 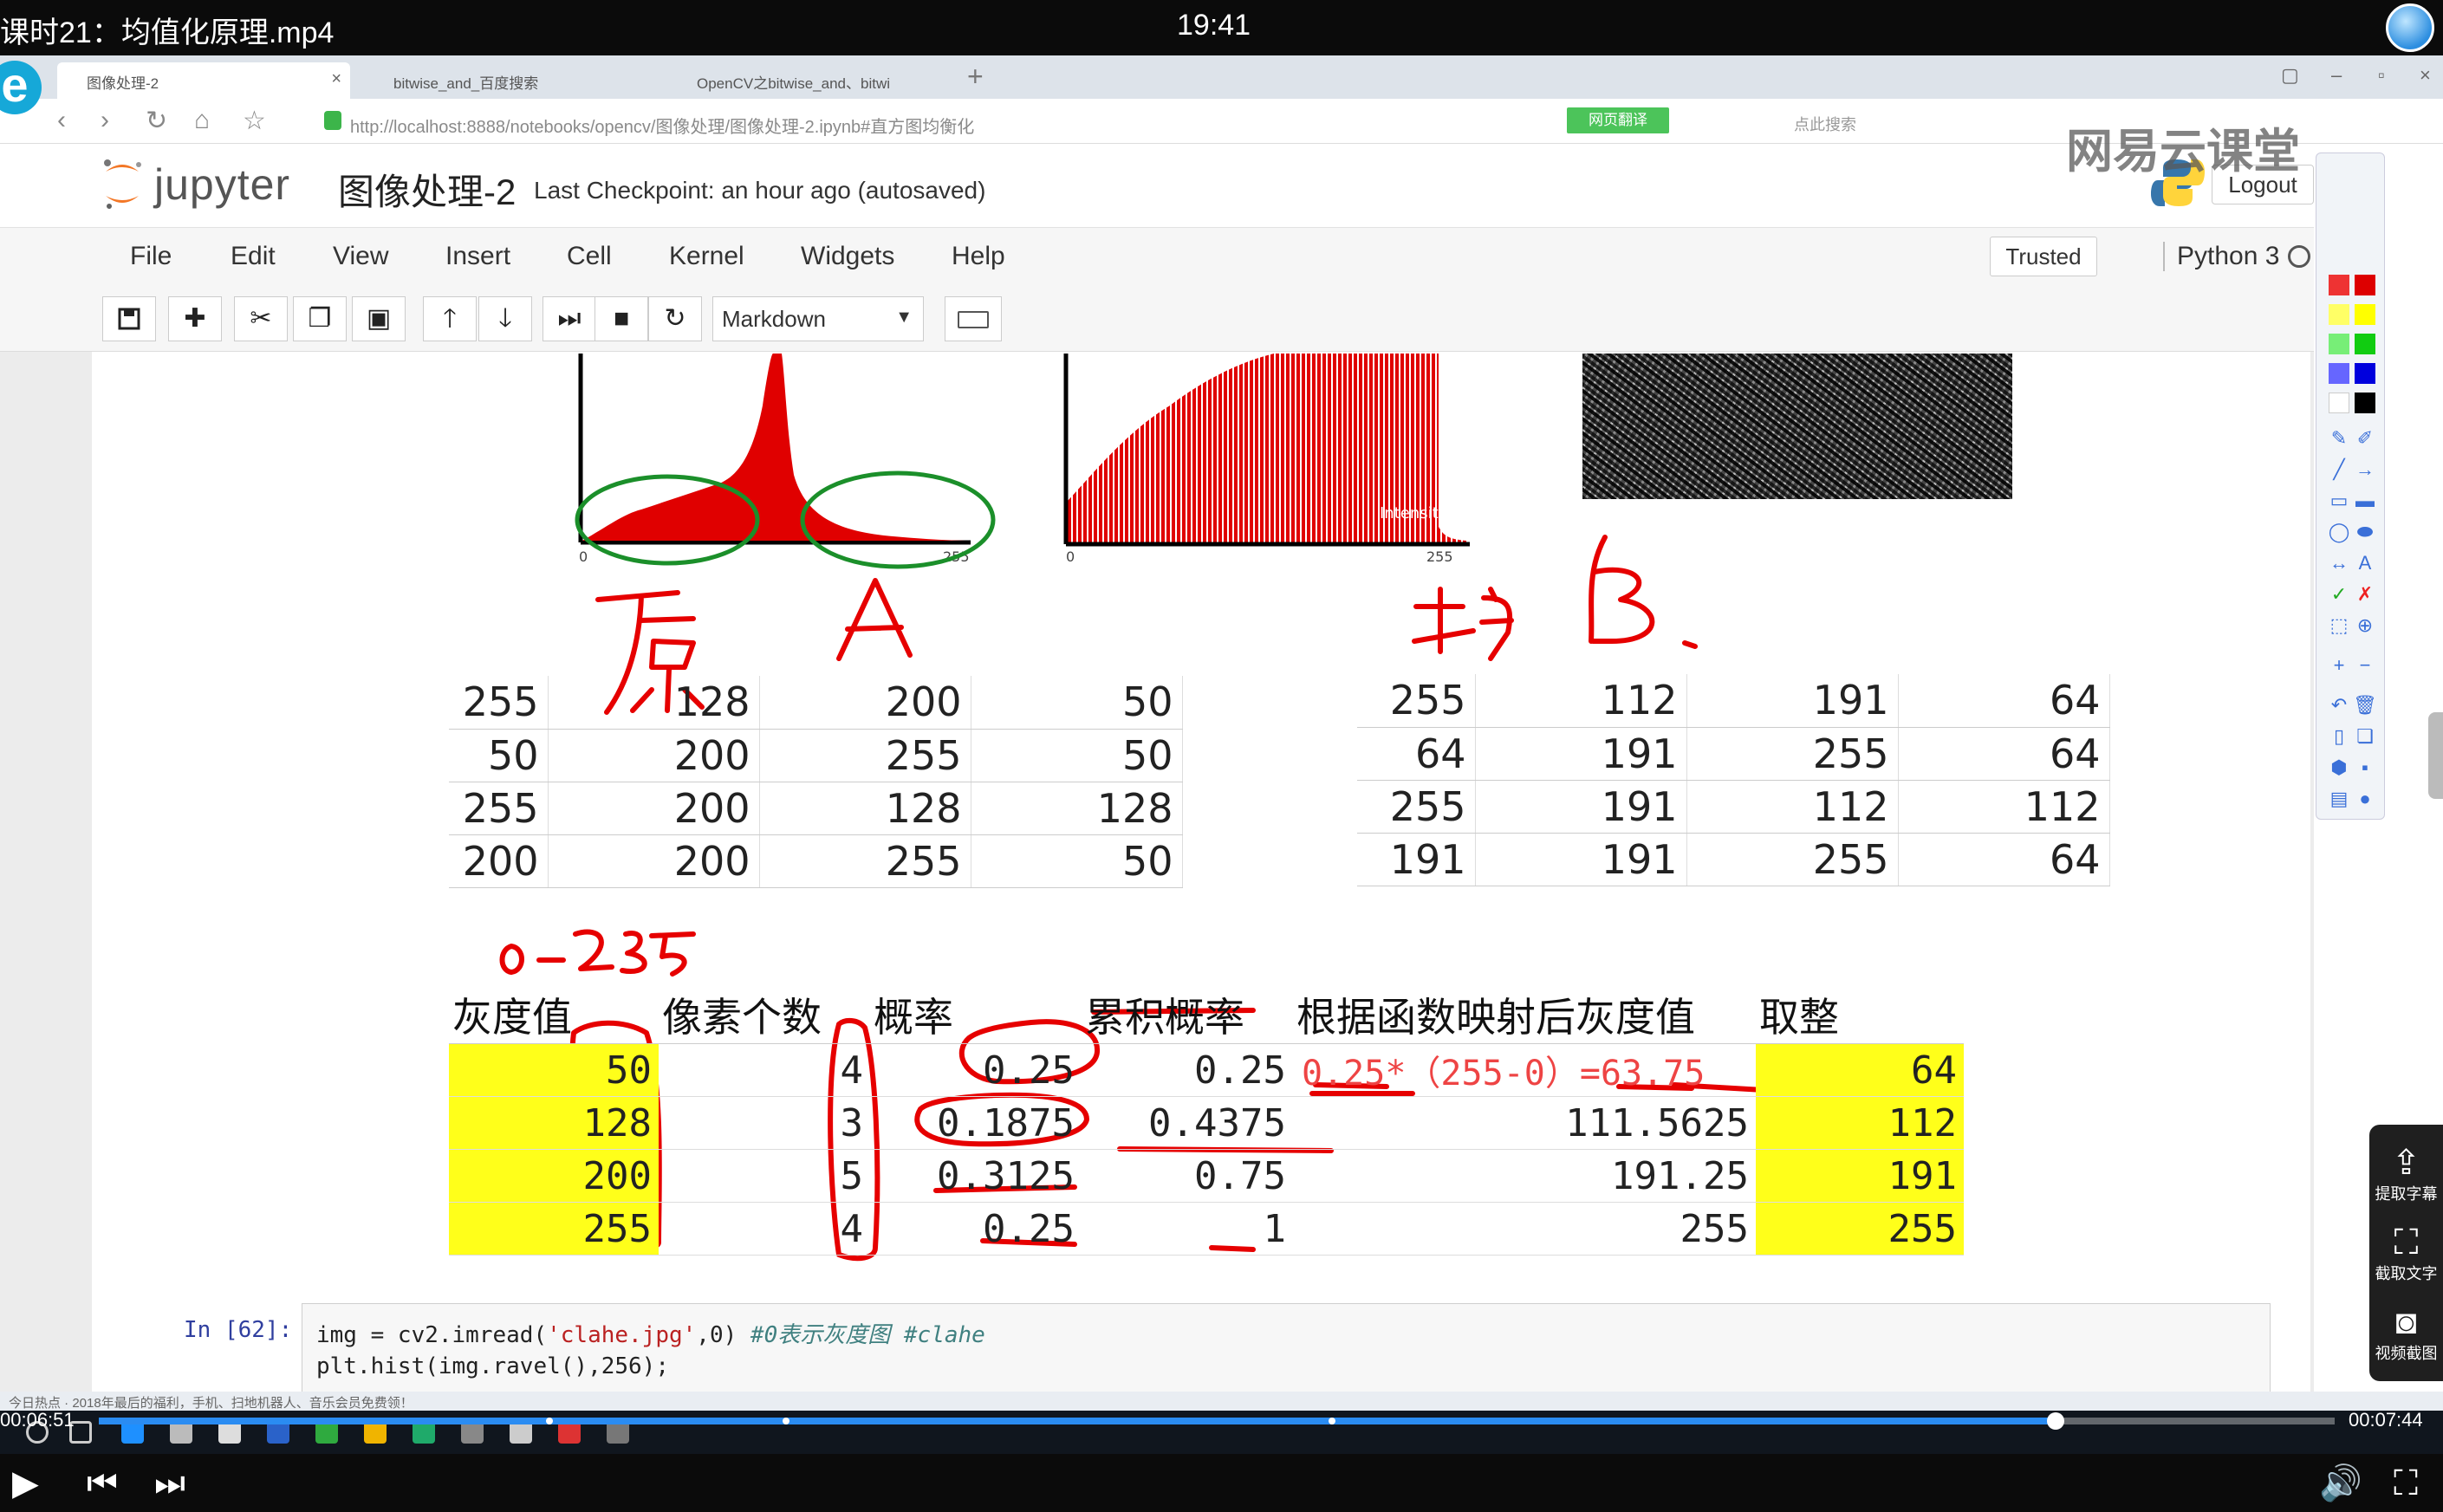 I want to click on progress-bar, so click(x=1217, y=1421).